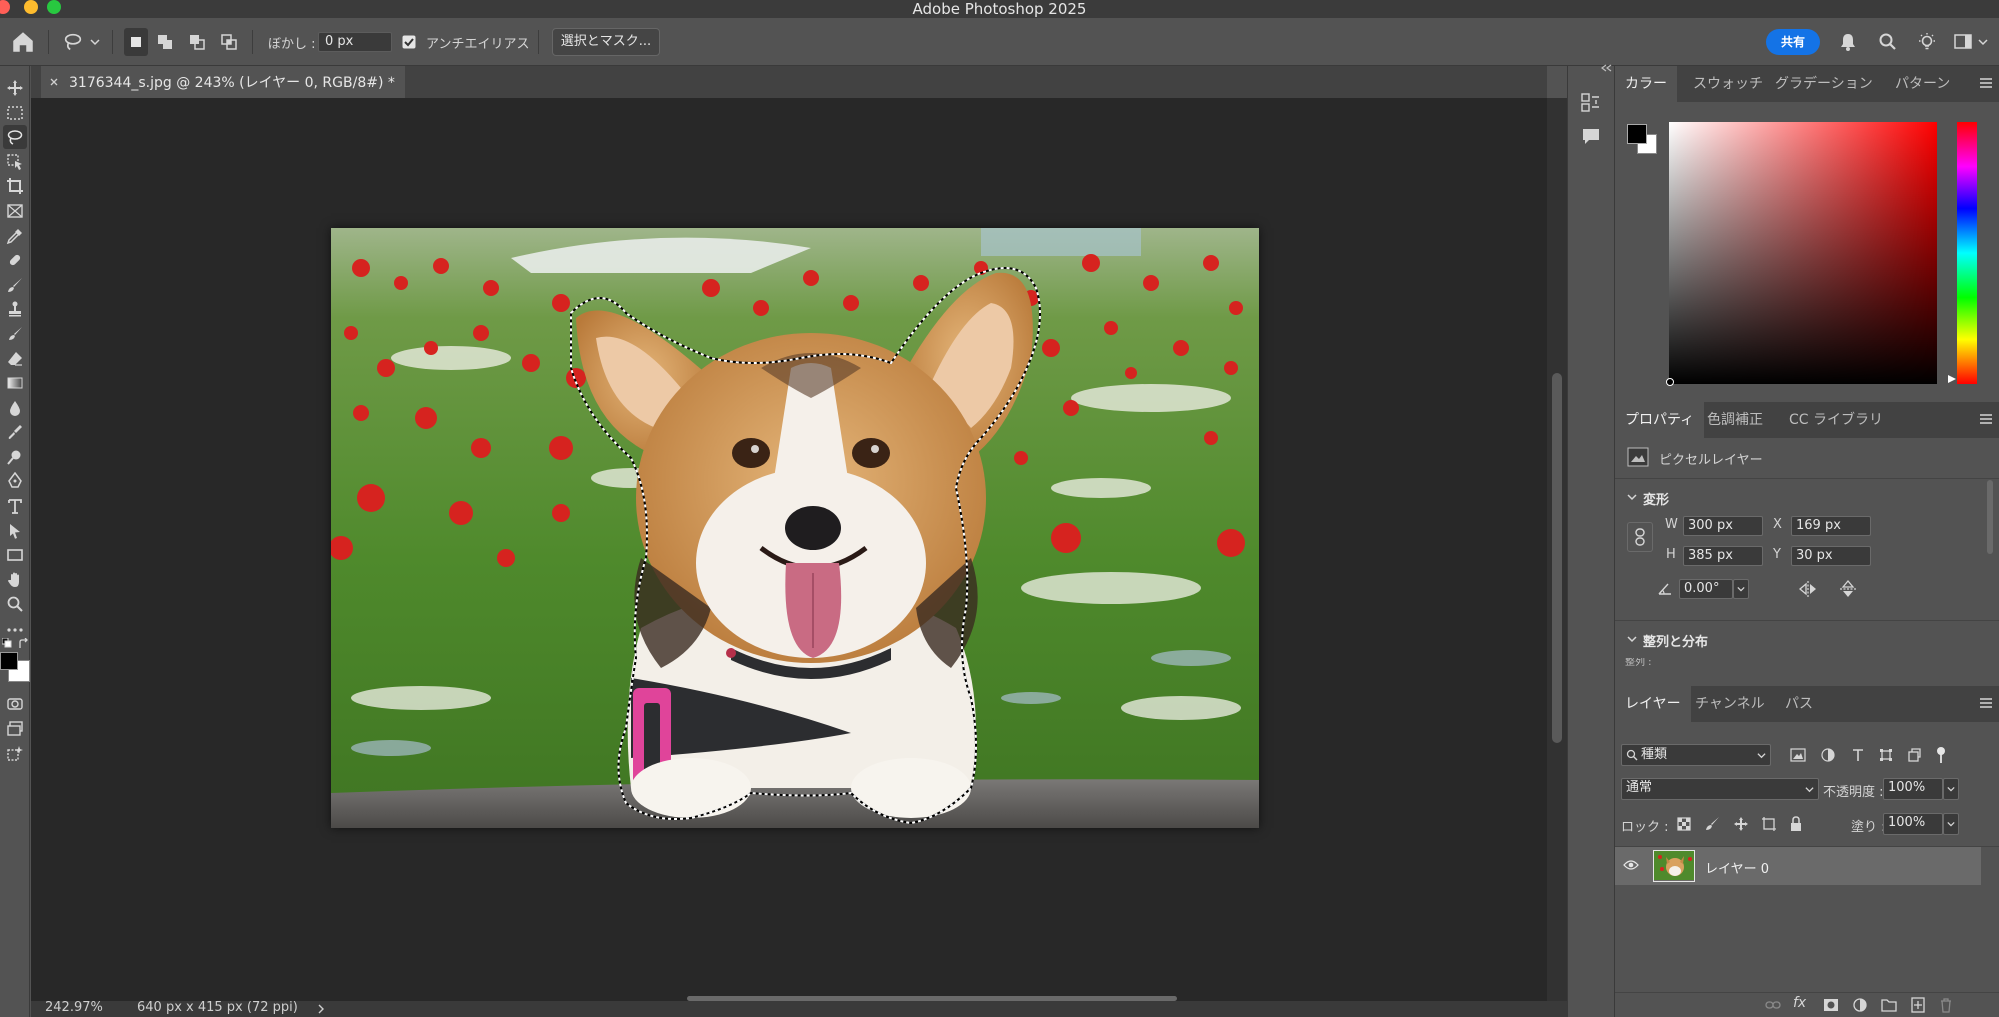 Image resolution: width=1999 pixels, height=1017 pixels. I want to click on y-input: 30 px, so click(1831, 556).